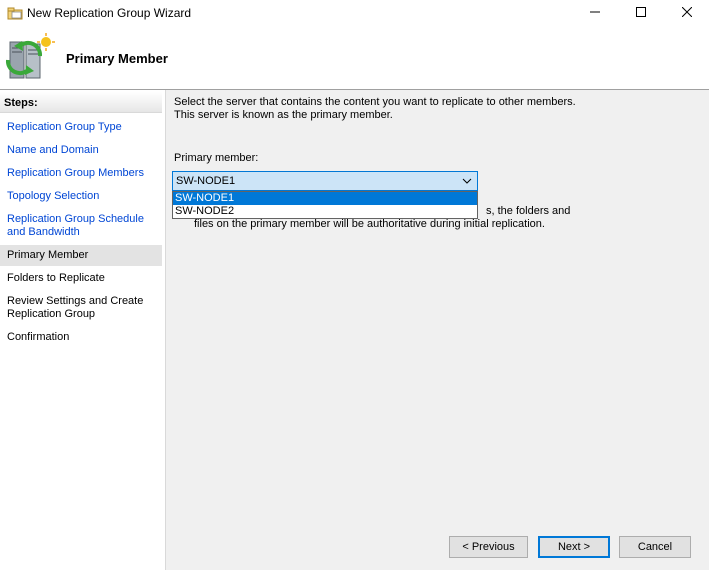 The width and height of the screenshot is (709, 570). What do you see at coordinates (81, 173) in the screenshot?
I see `step-replication-group-members: Replication Group Members` at bounding box center [81, 173].